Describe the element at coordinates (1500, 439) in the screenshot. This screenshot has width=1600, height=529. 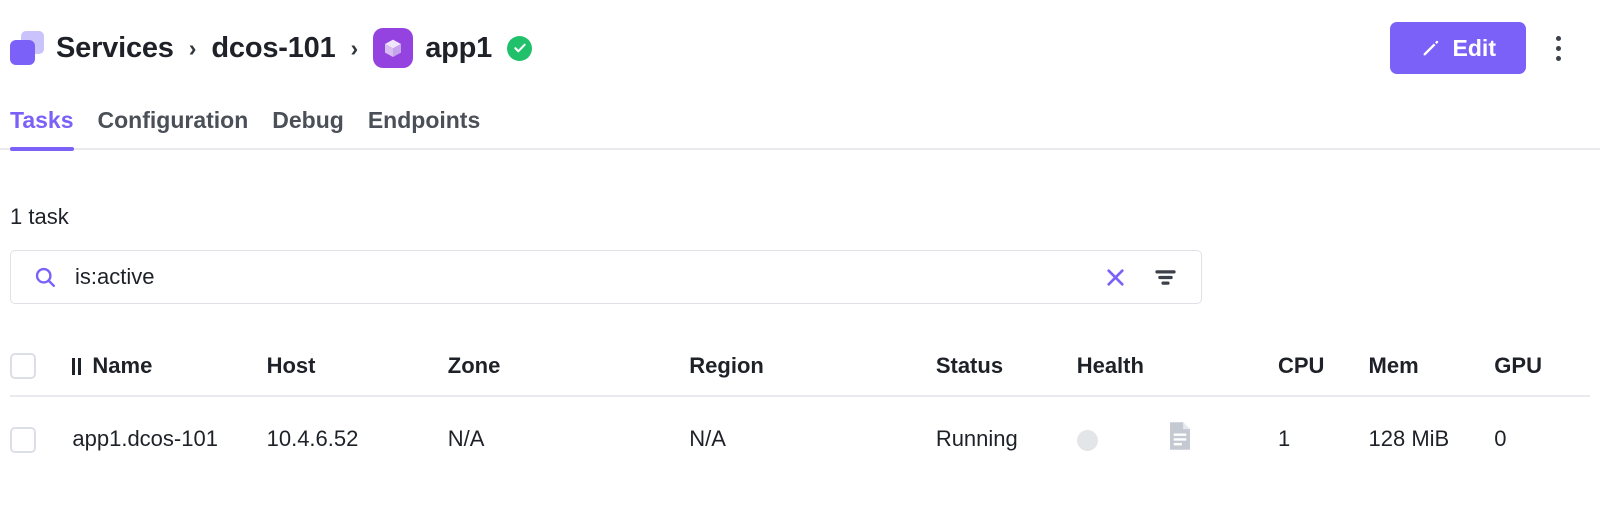
I see `cell-gpu: 0` at that location.